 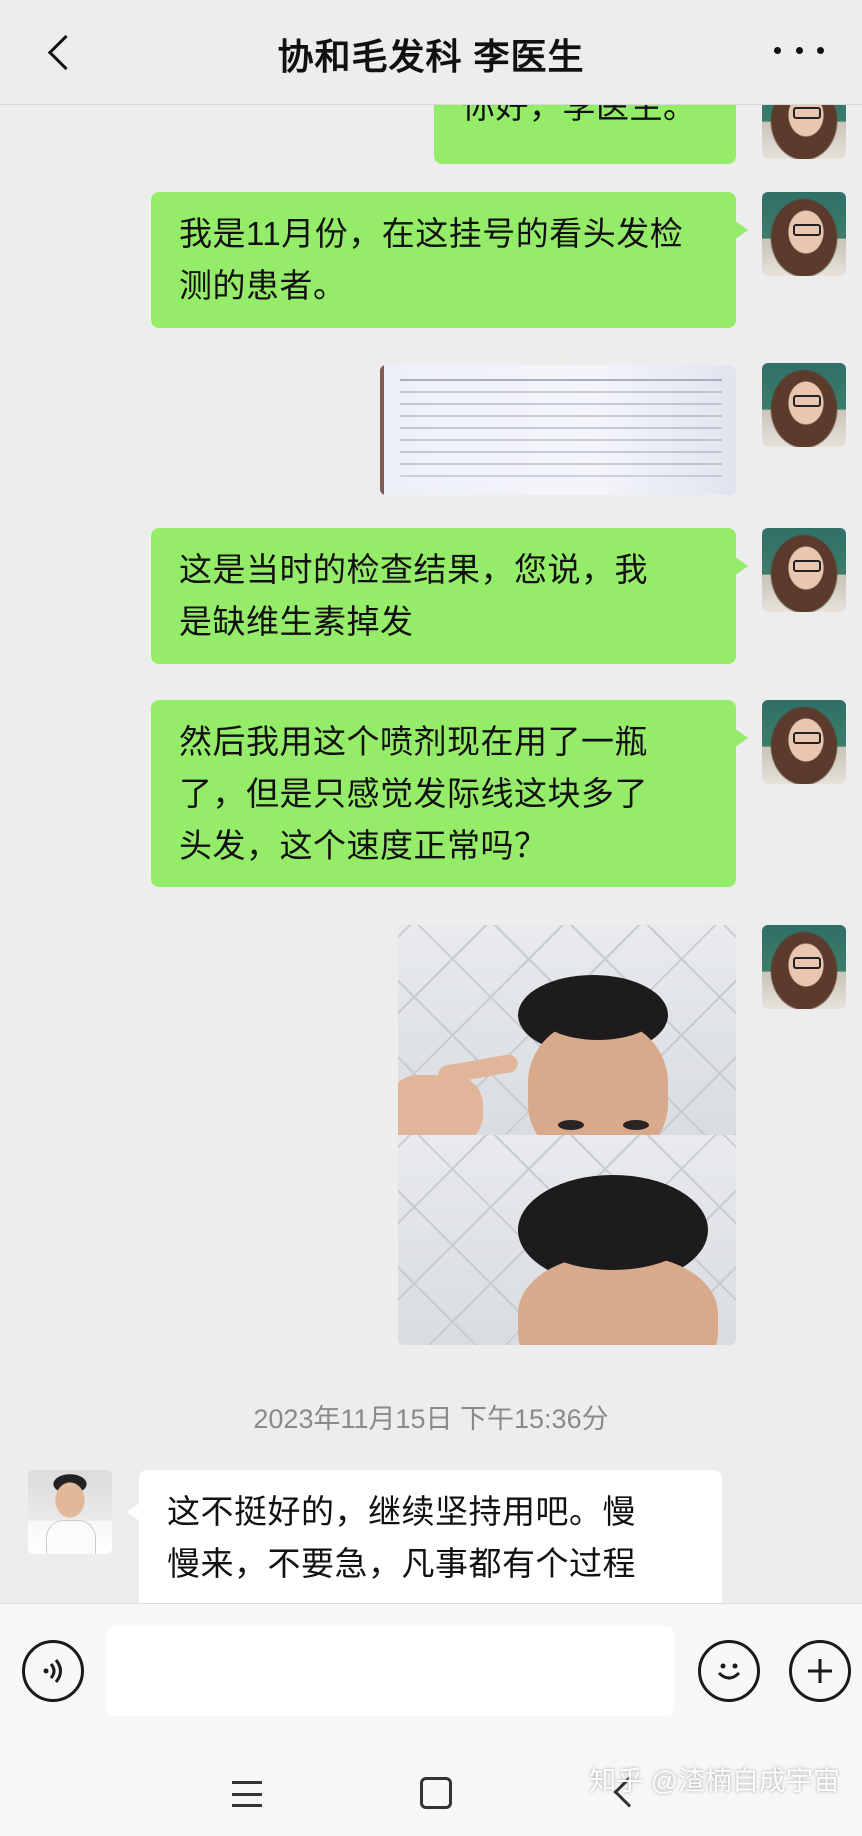 What do you see at coordinates (431, 233) in the screenshot?
I see `message-line: 我是11月份，在这挂号的看头发检` at bounding box center [431, 233].